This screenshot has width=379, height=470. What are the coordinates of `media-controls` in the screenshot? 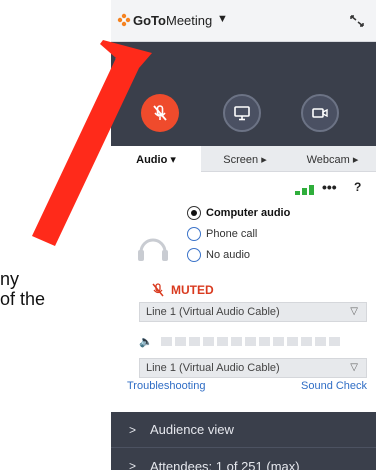 It's located at (243, 114).